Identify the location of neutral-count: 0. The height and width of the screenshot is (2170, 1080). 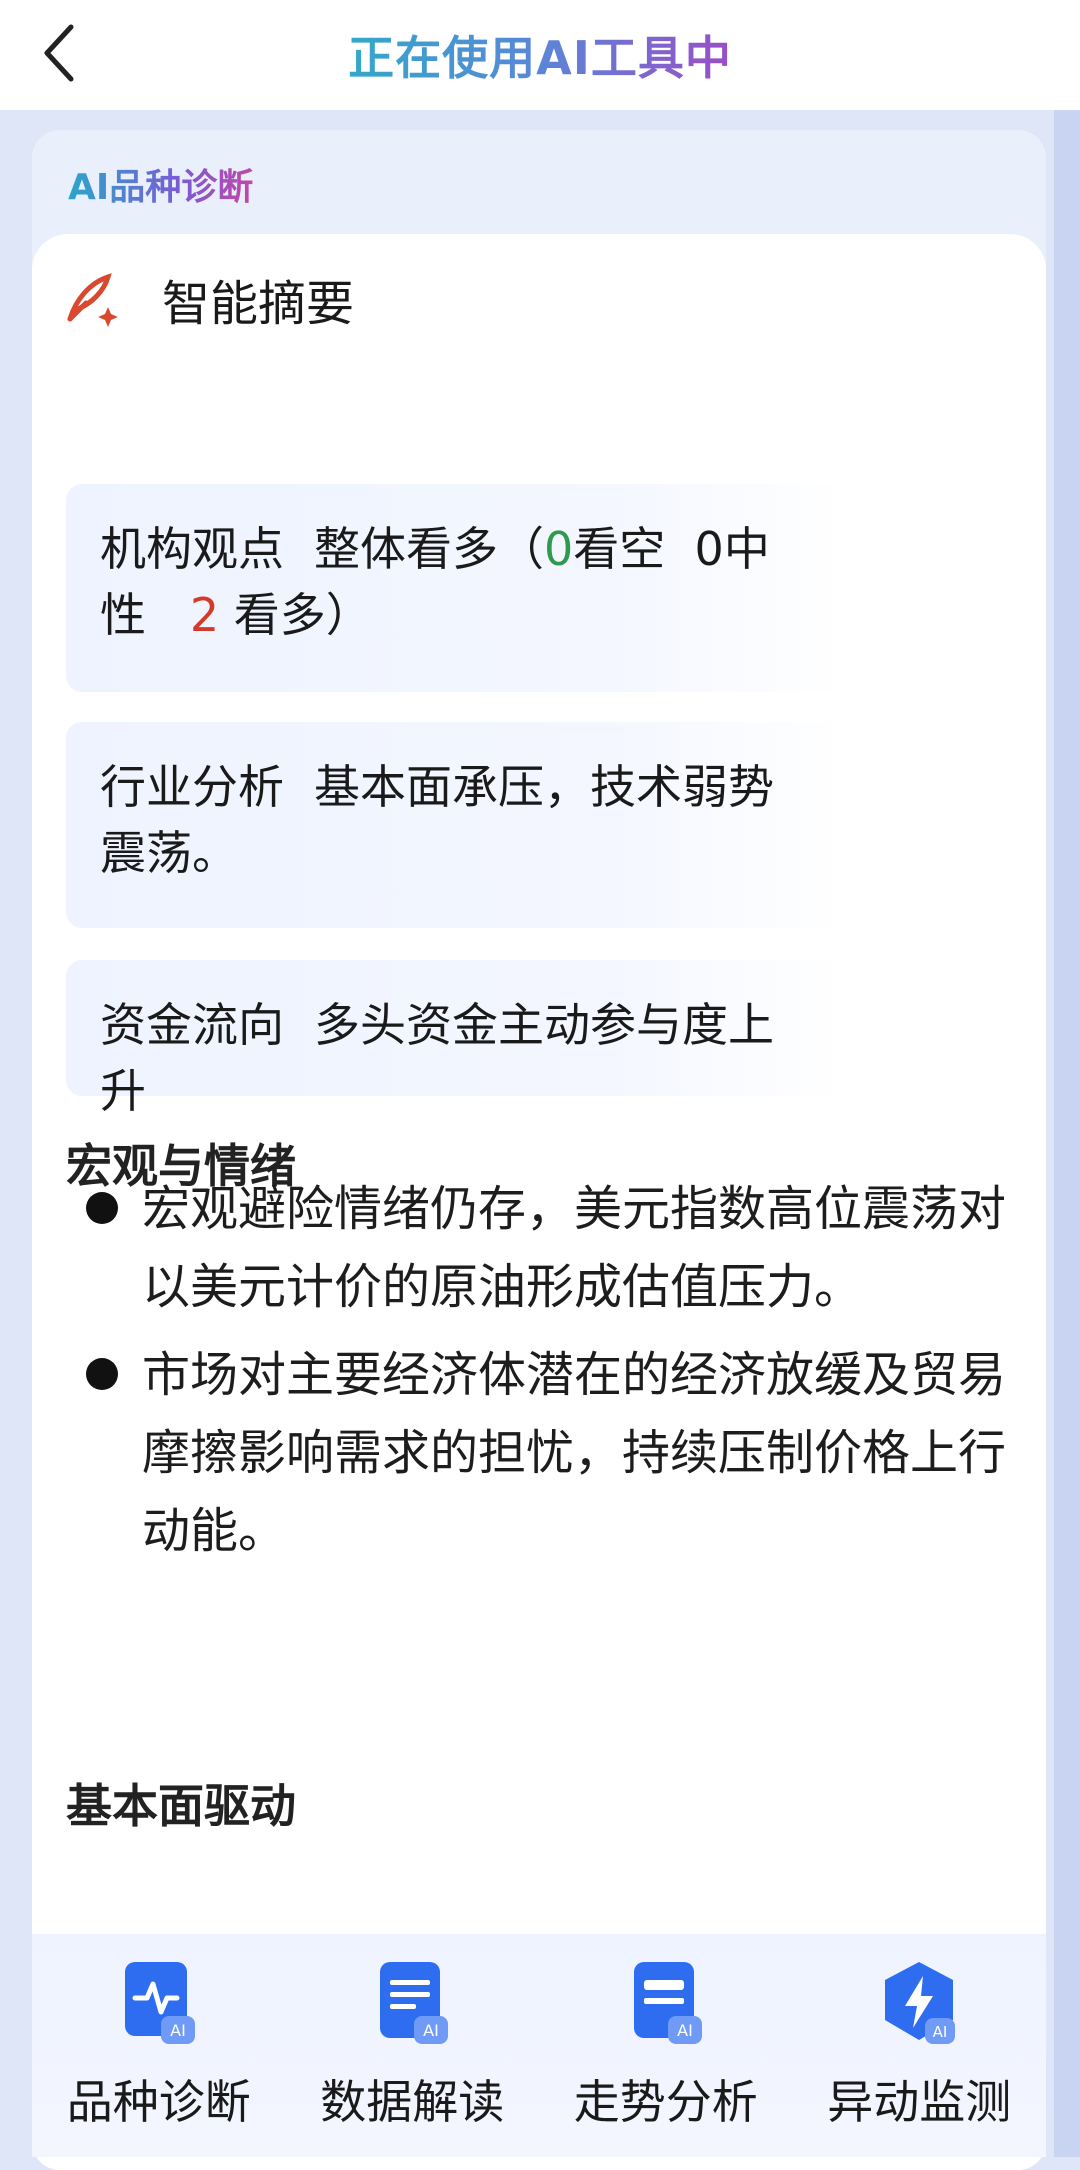
(709, 549).